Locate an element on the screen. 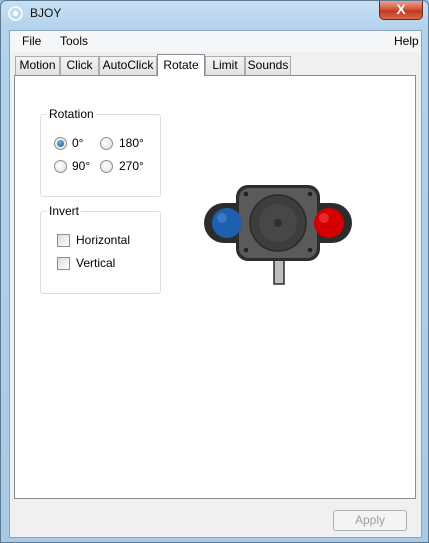 The image size is (429, 543). menu-tools: Tools is located at coordinates (74, 41).